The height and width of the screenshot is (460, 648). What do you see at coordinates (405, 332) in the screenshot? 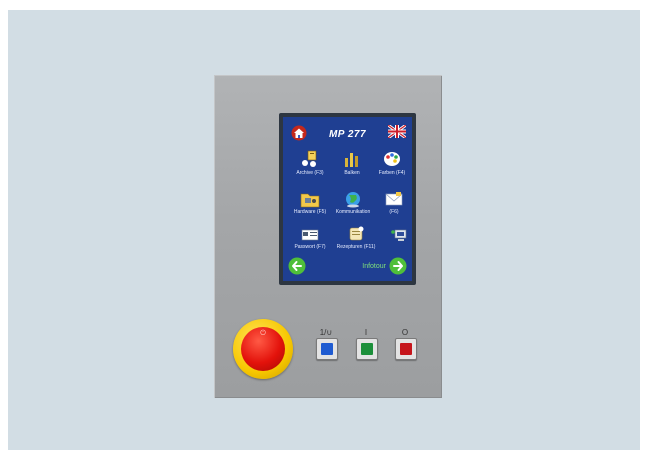
I see `red-key-label: O` at bounding box center [405, 332].